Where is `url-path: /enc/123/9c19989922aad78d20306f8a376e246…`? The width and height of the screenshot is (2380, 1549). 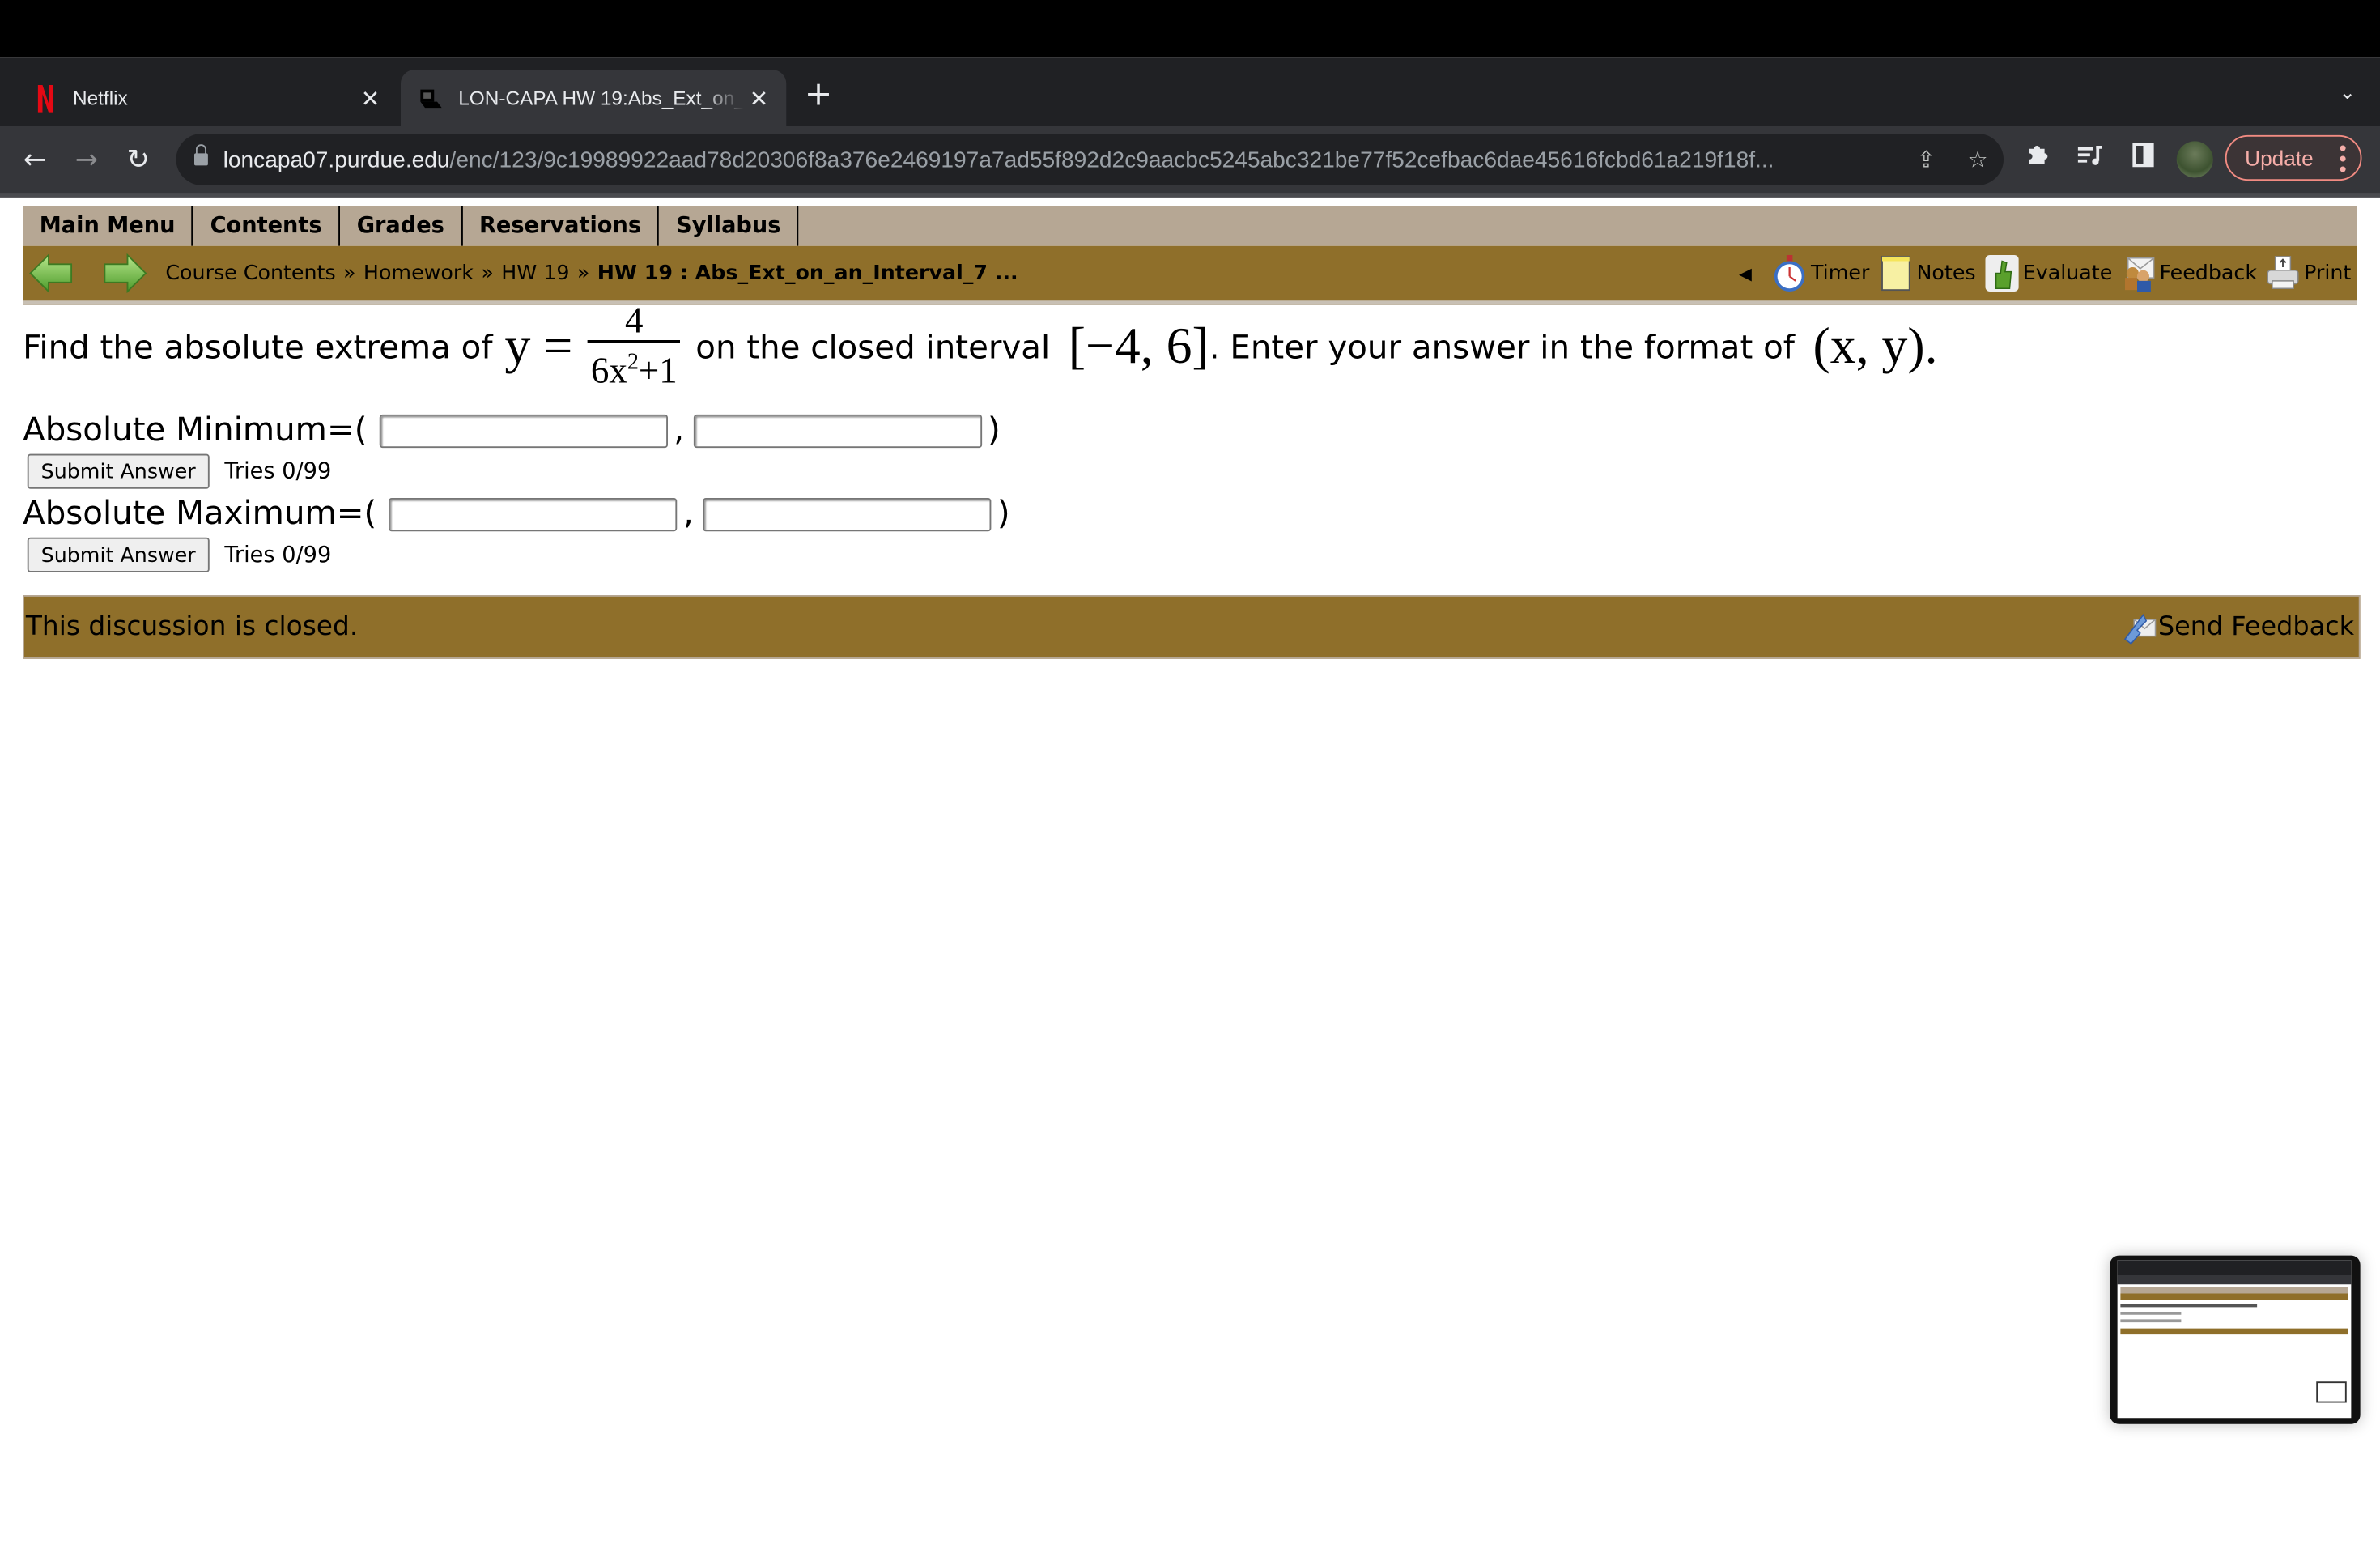 url-path: /enc/123/9c19989922aad78d20306f8a376e246… is located at coordinates (1111, 159).